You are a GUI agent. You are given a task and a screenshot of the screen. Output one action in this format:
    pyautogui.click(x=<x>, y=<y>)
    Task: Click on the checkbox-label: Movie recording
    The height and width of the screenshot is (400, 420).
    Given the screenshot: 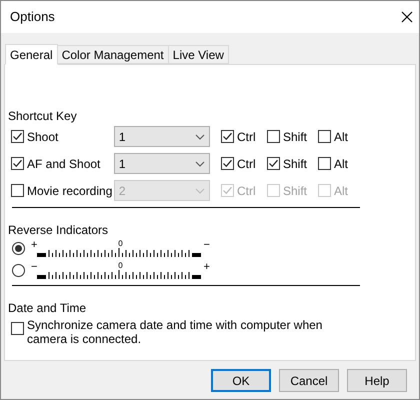 What is the action you would take?
    pyautogui.click(x=69, y=191)
    